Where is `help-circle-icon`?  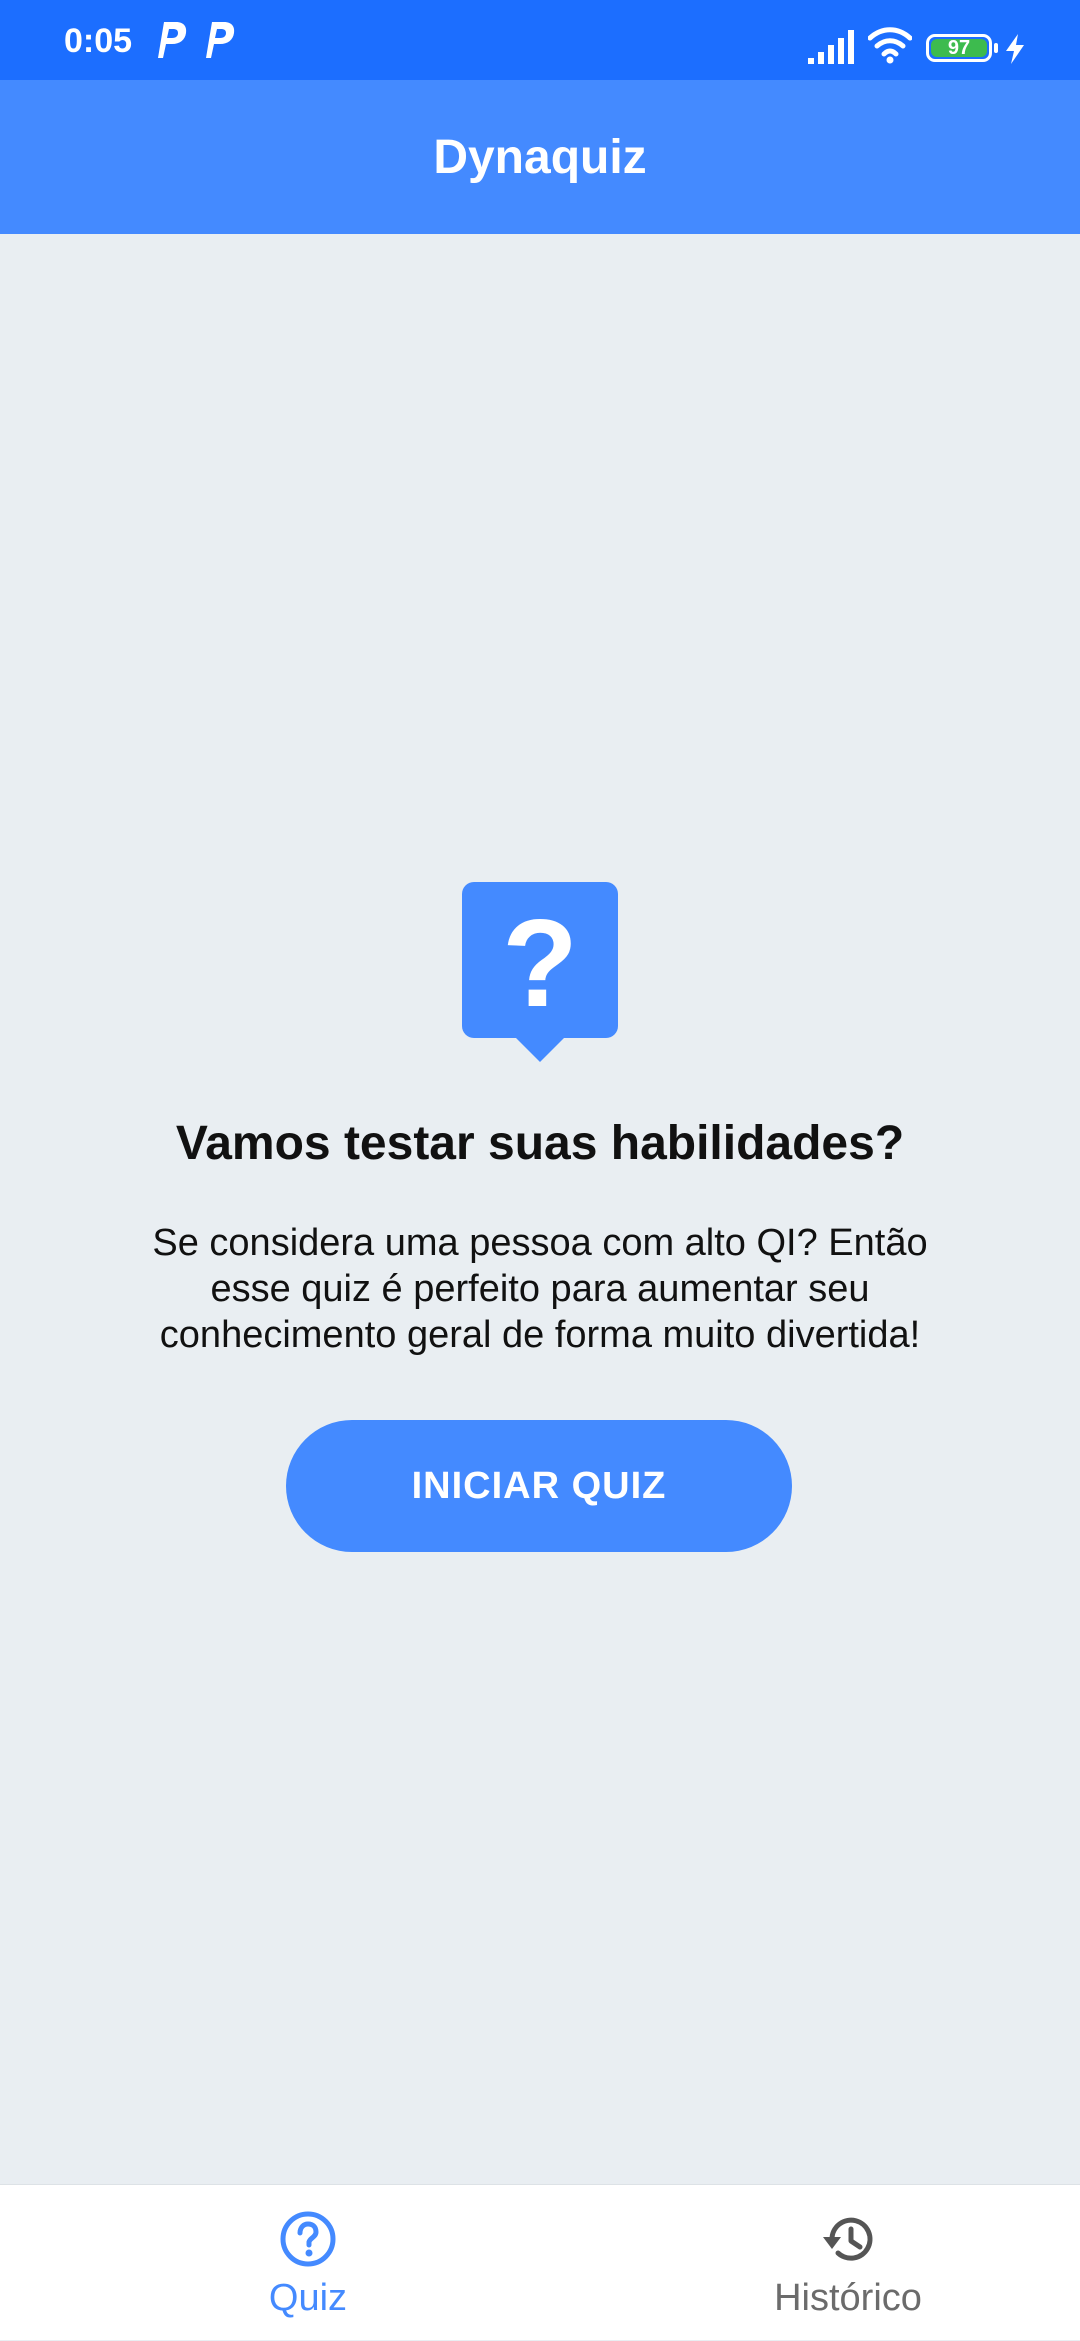
help-circle-icon is located at coordinates (308, 2239).